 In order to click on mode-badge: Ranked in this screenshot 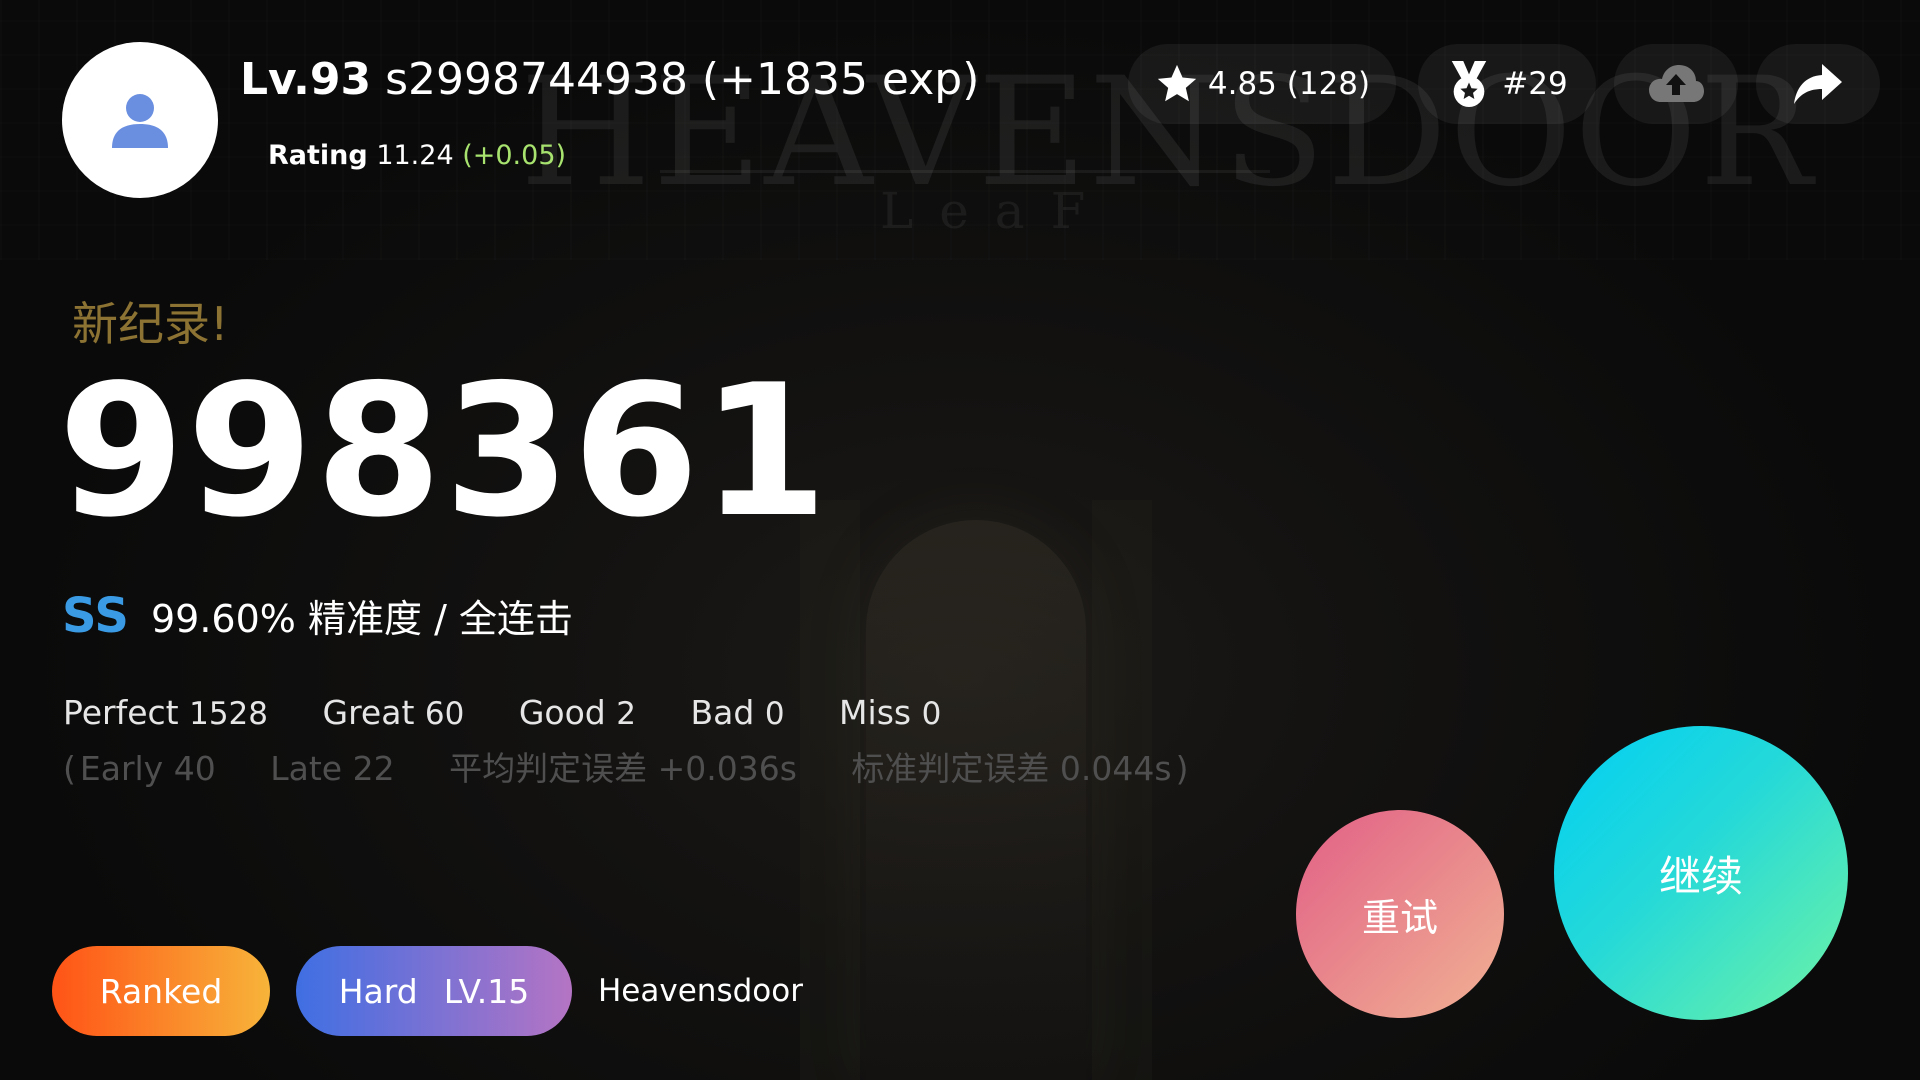, I will do `click(161, 991)`.